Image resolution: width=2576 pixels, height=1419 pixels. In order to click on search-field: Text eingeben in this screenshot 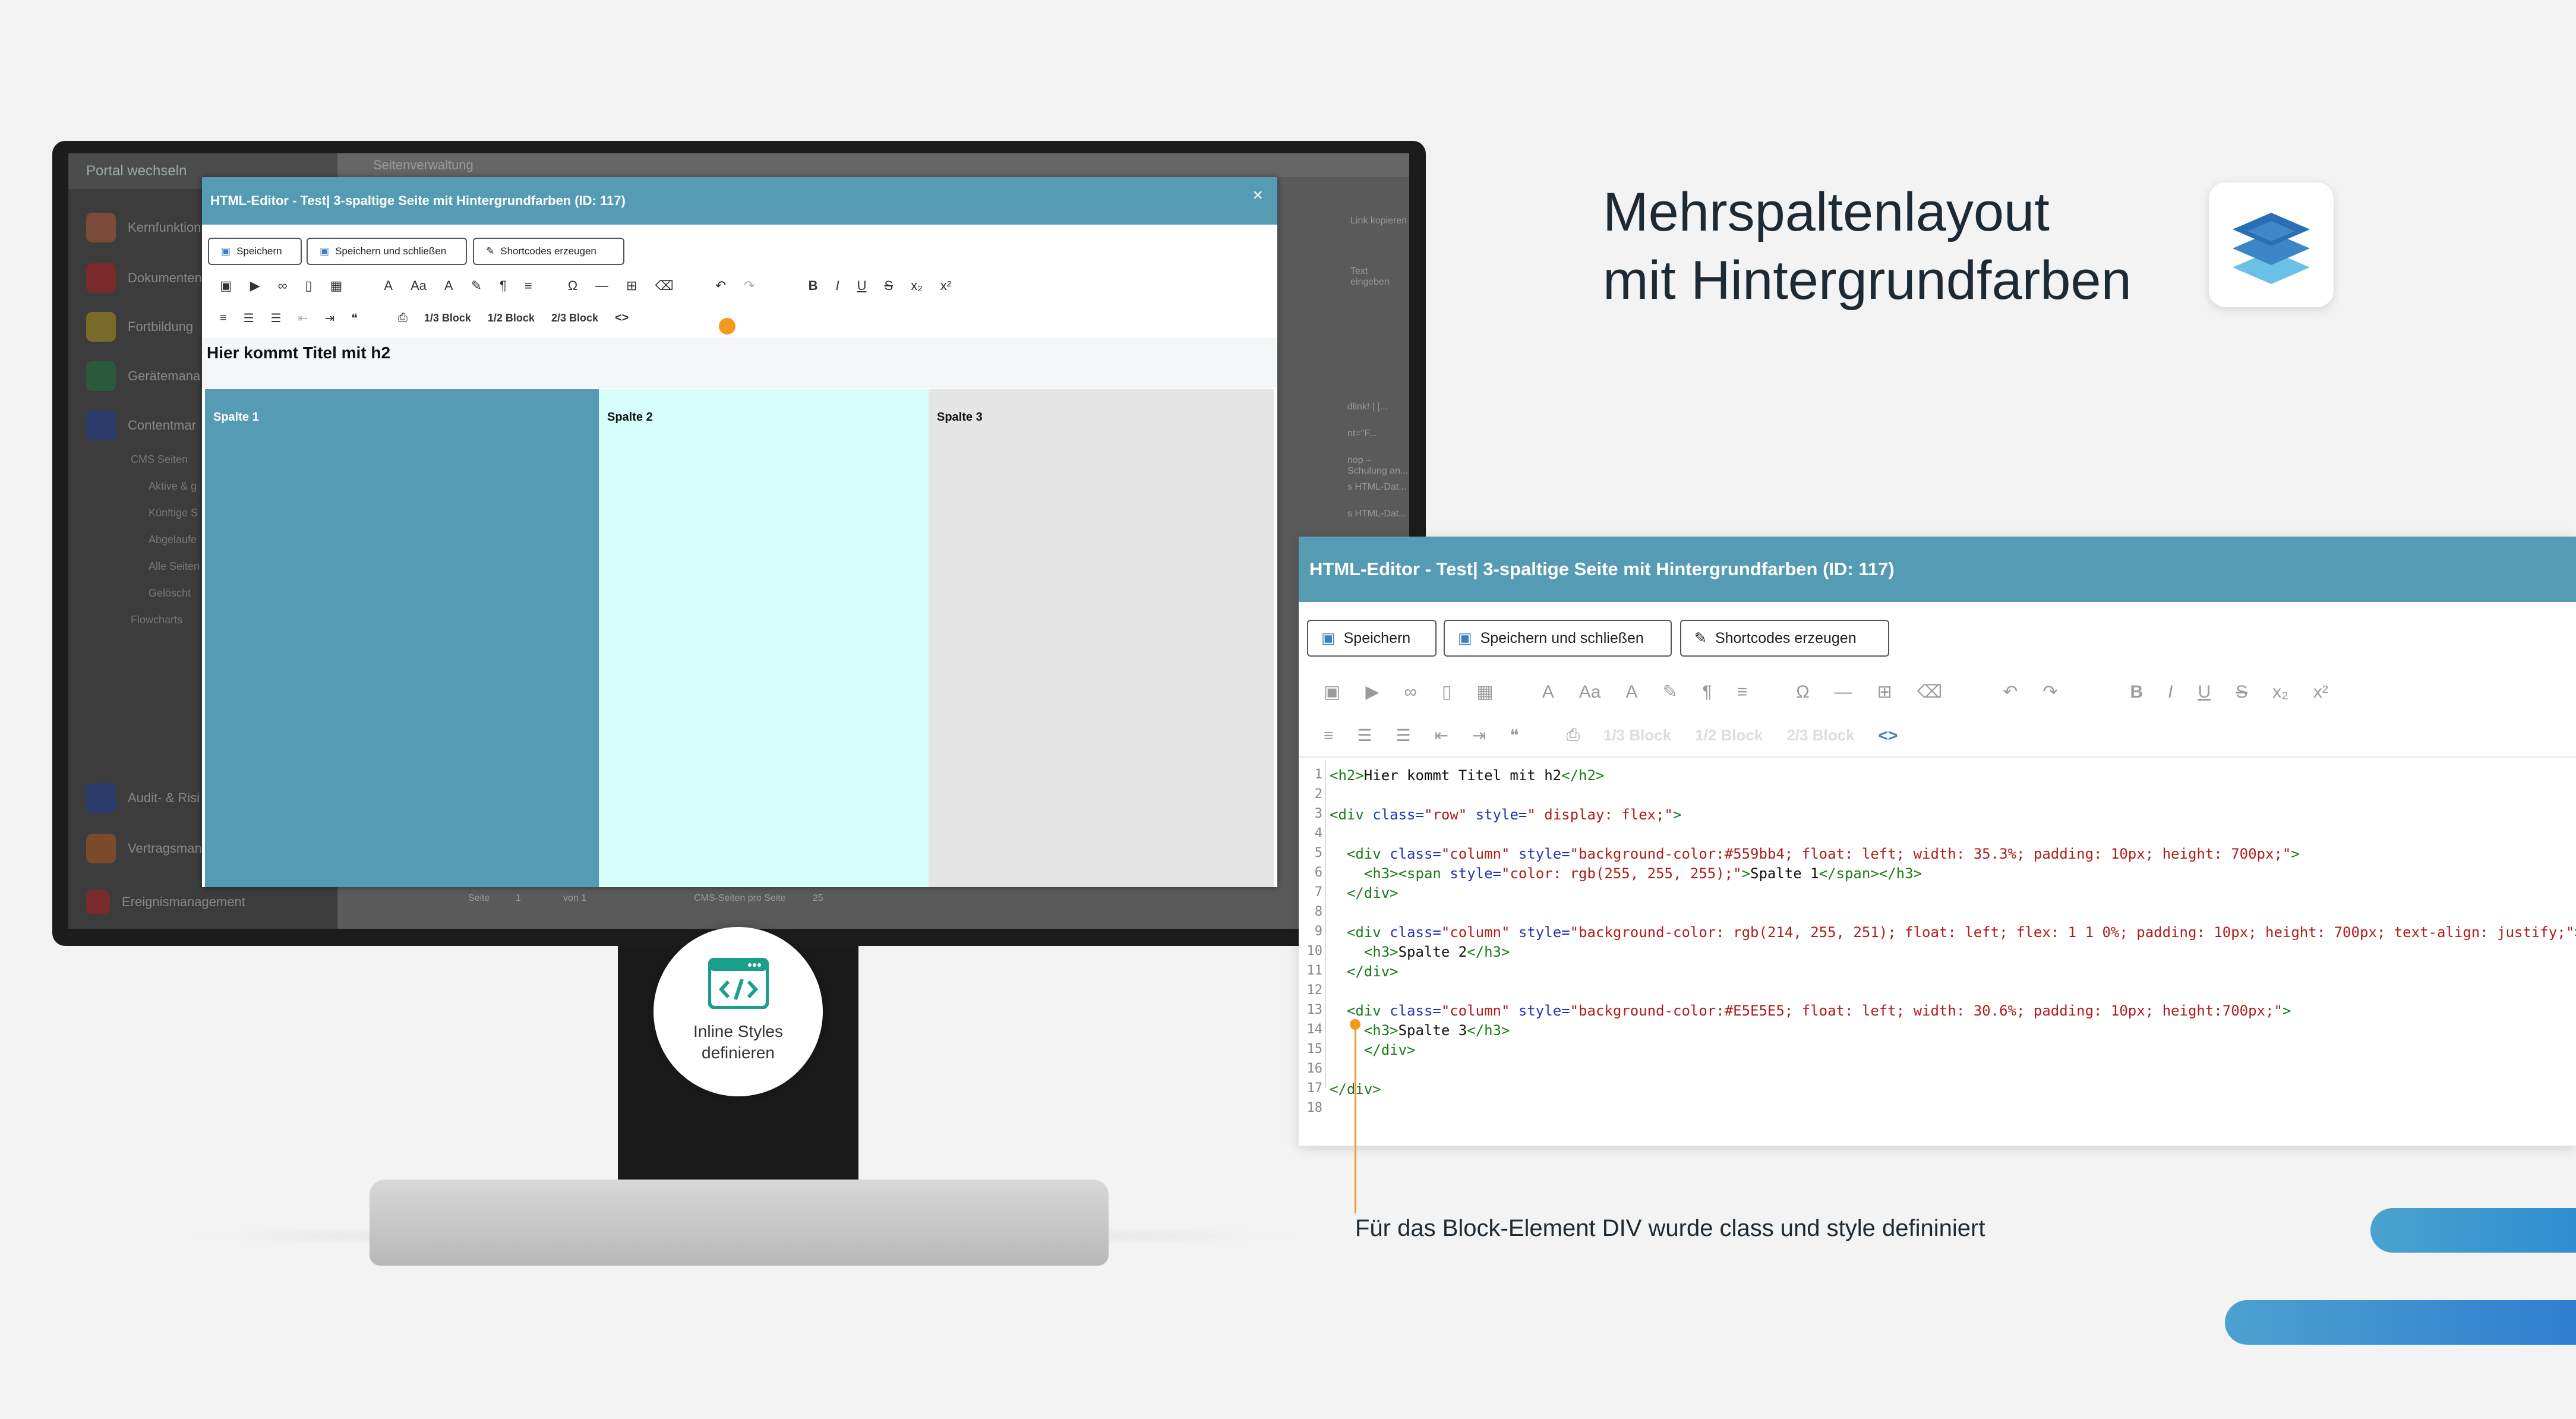, I will do `click(1379, 277)`.